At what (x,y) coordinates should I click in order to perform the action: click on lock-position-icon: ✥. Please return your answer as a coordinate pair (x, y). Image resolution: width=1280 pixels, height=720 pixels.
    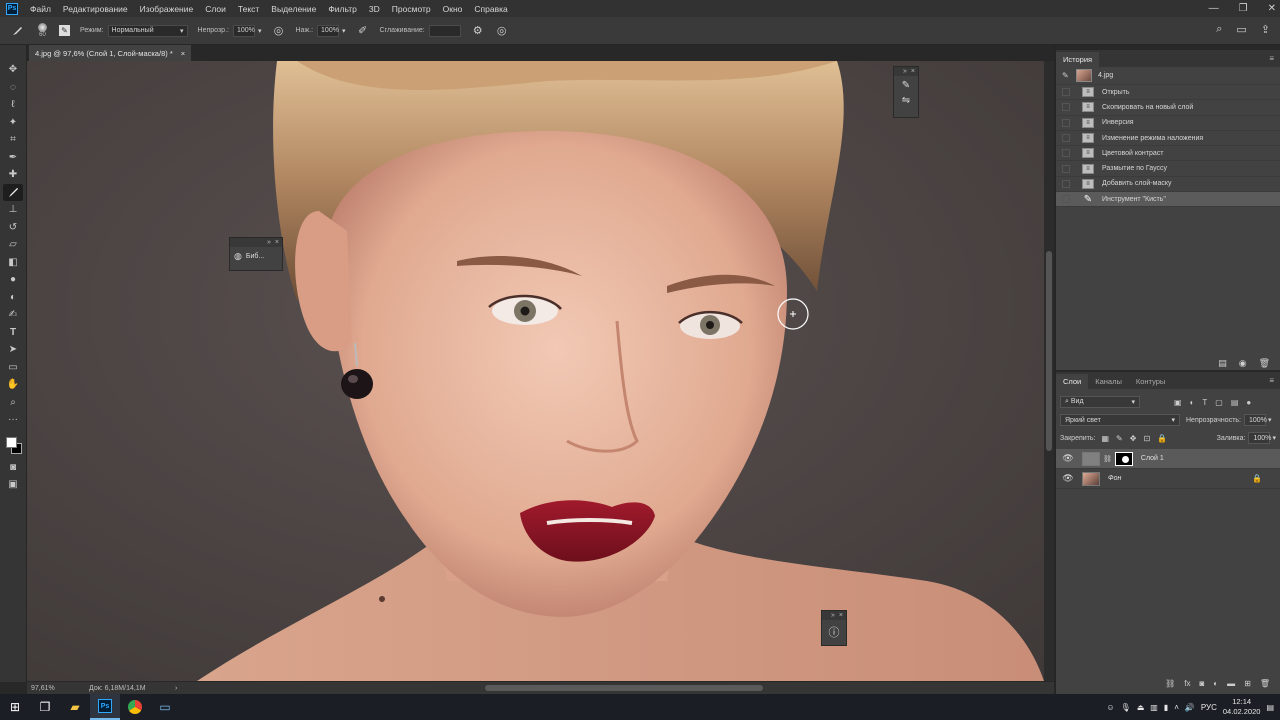
    Looking at the image, I should click on (1133, 438).